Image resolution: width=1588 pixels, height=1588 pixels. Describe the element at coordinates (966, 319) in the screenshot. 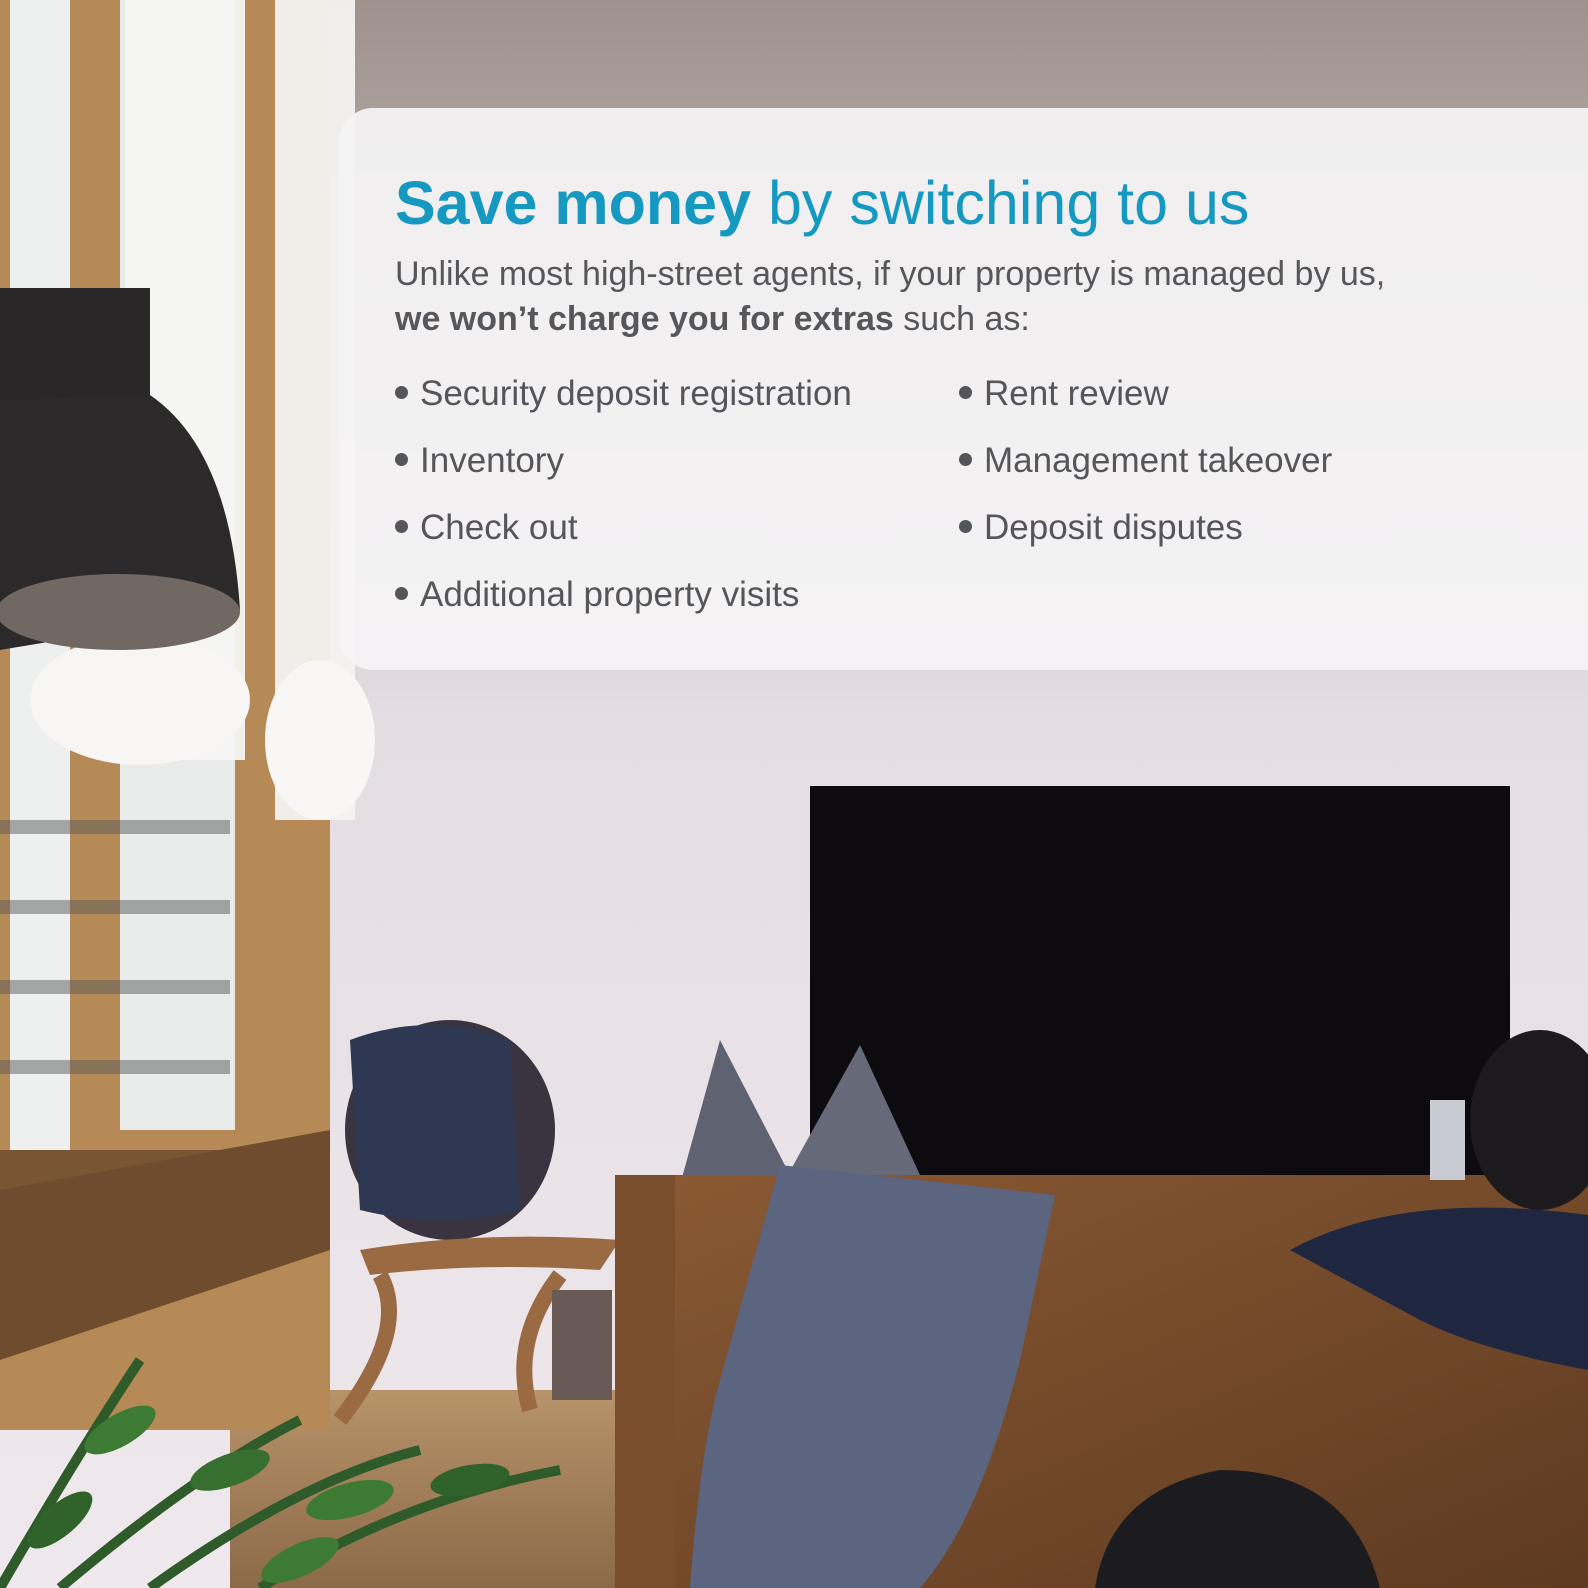

I see `intro-rest: such as:` at that location.